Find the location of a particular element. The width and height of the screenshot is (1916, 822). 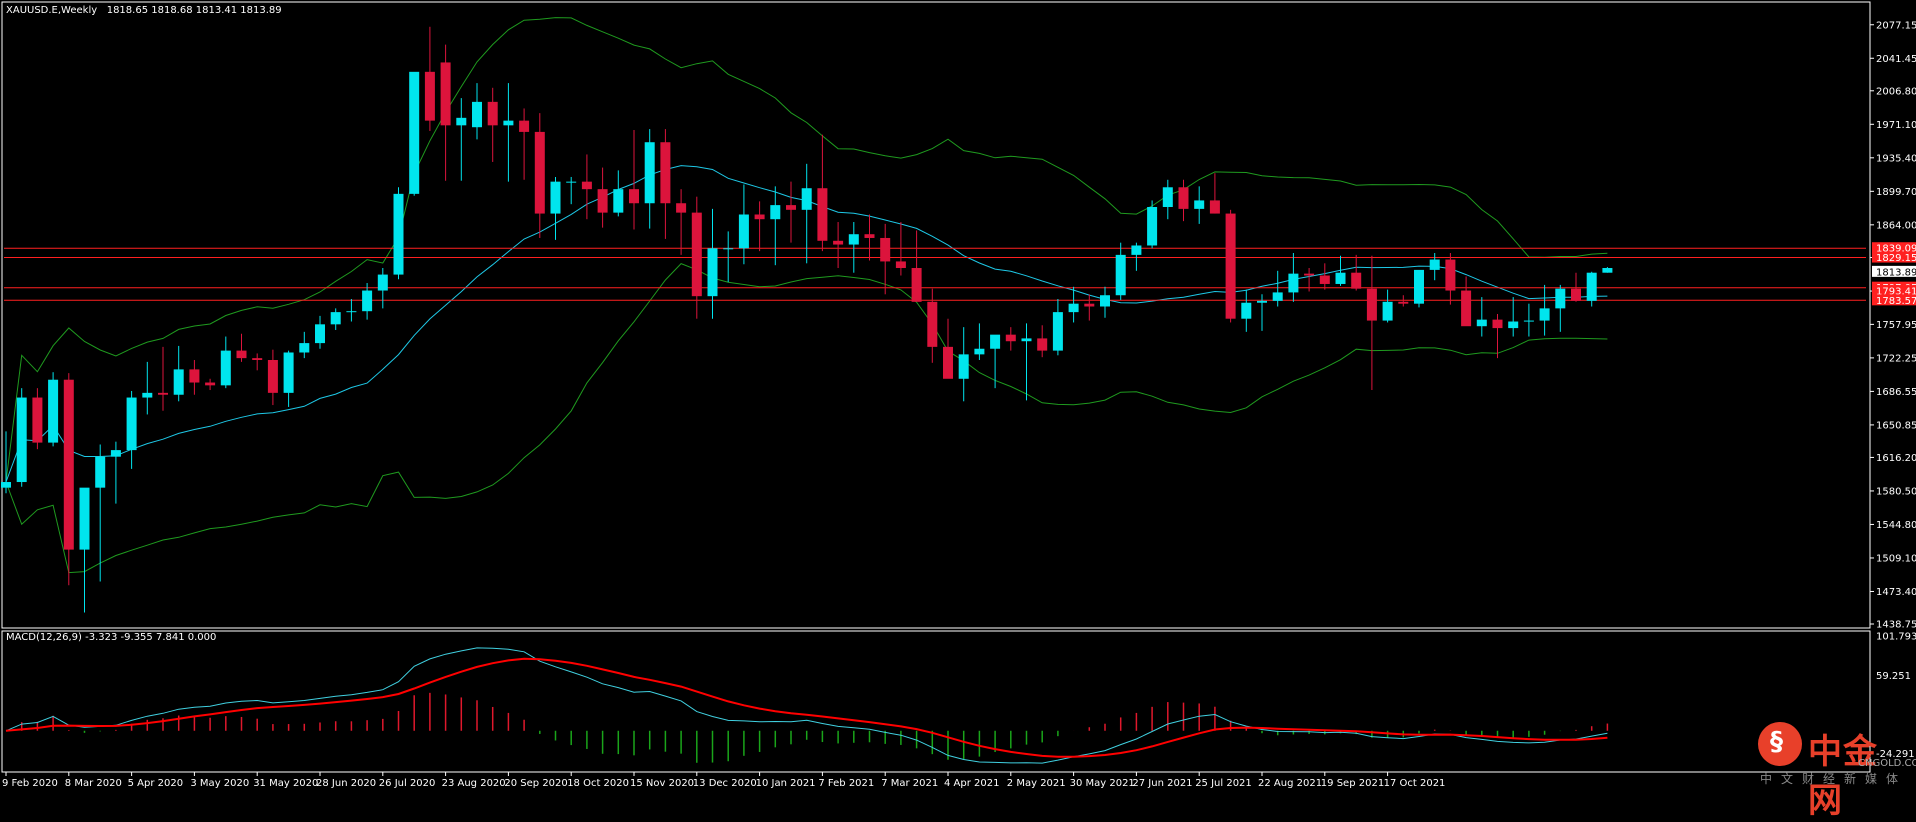

x-tick-label: 19 Sep 2021 is located at coordinates (1352, 783).